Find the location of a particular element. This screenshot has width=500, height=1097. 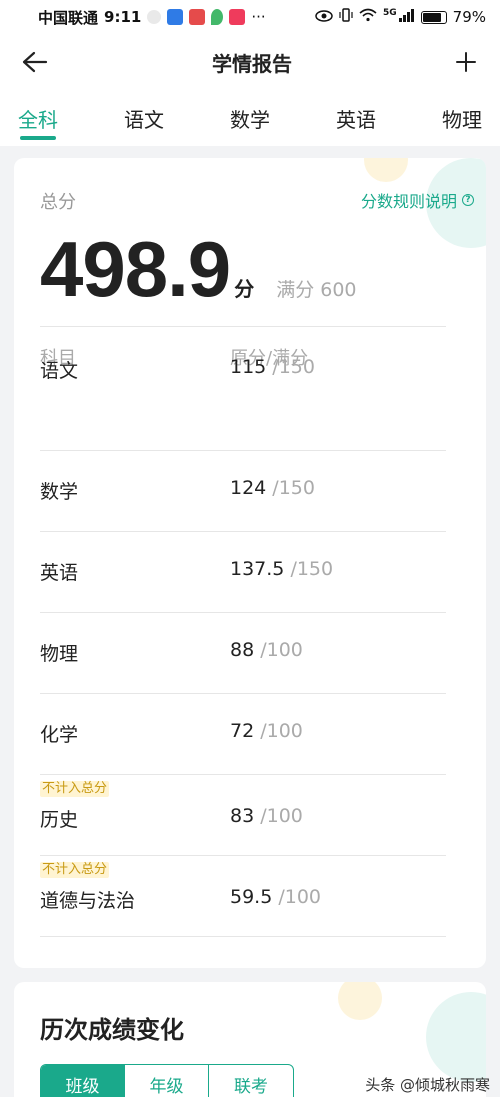

table-row: 化学 72 /100 is located at coordinates (243, 734).